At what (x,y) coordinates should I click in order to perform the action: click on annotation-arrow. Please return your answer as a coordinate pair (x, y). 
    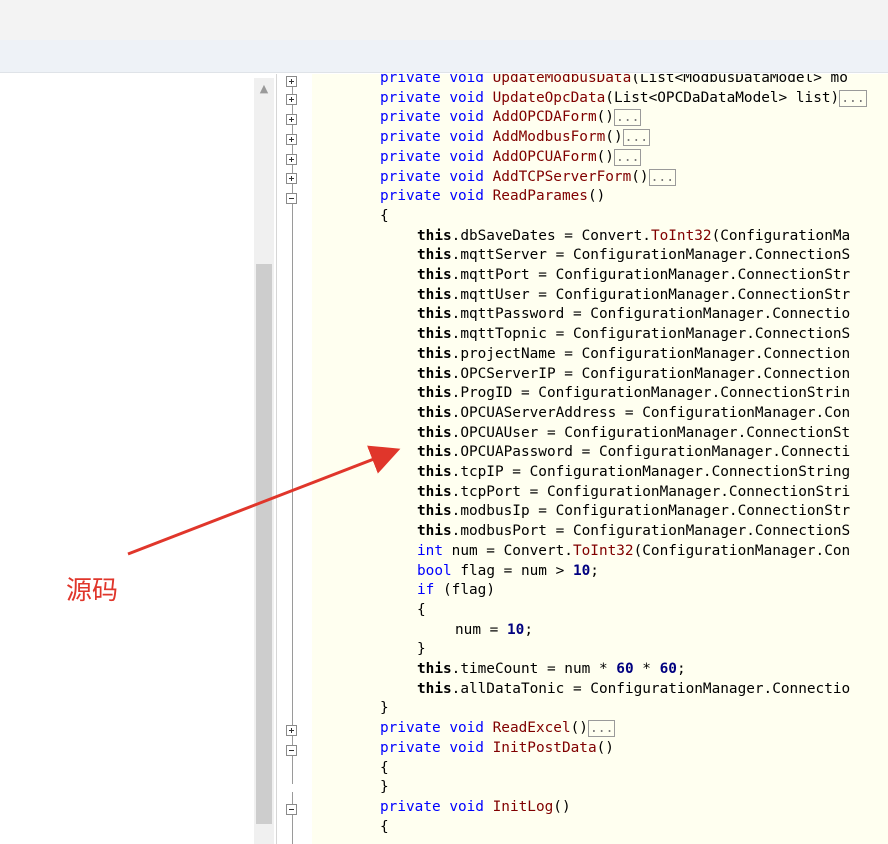
    Looking at the image, I should click on (264, 500).